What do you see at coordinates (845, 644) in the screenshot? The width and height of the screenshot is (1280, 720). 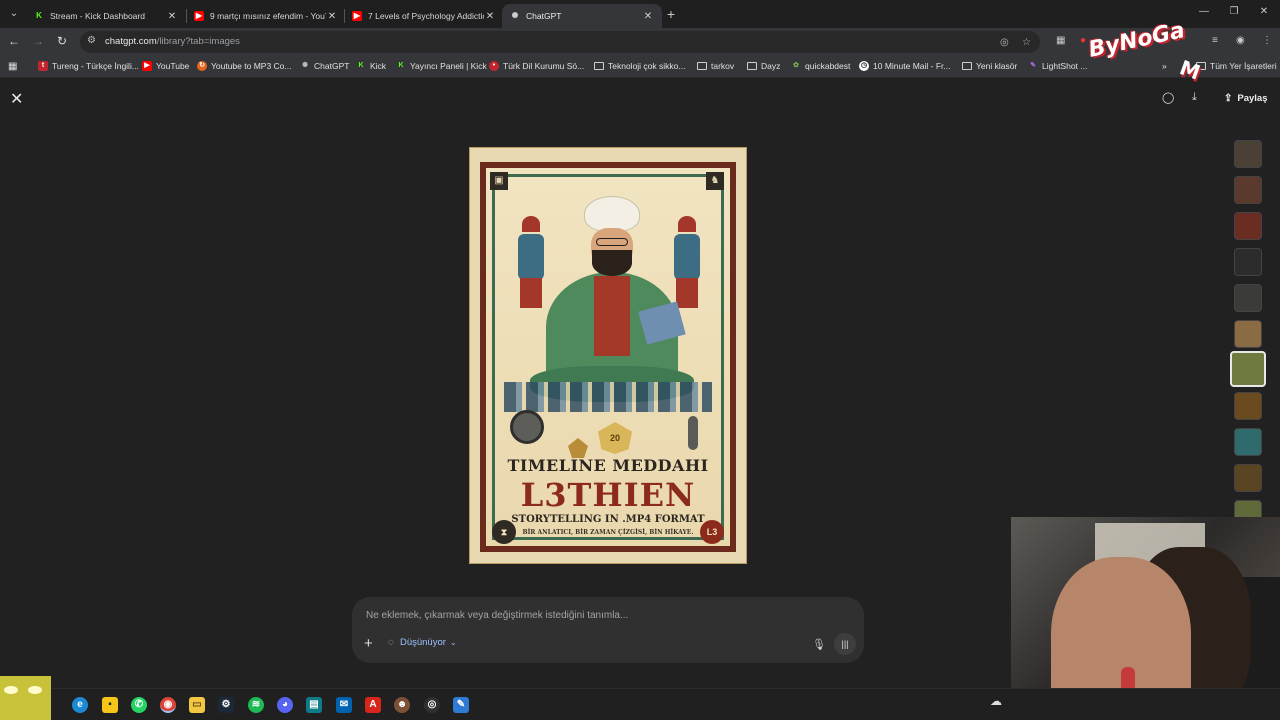 I see `voice-mode-button: |||` at bounding box center [845, 644].